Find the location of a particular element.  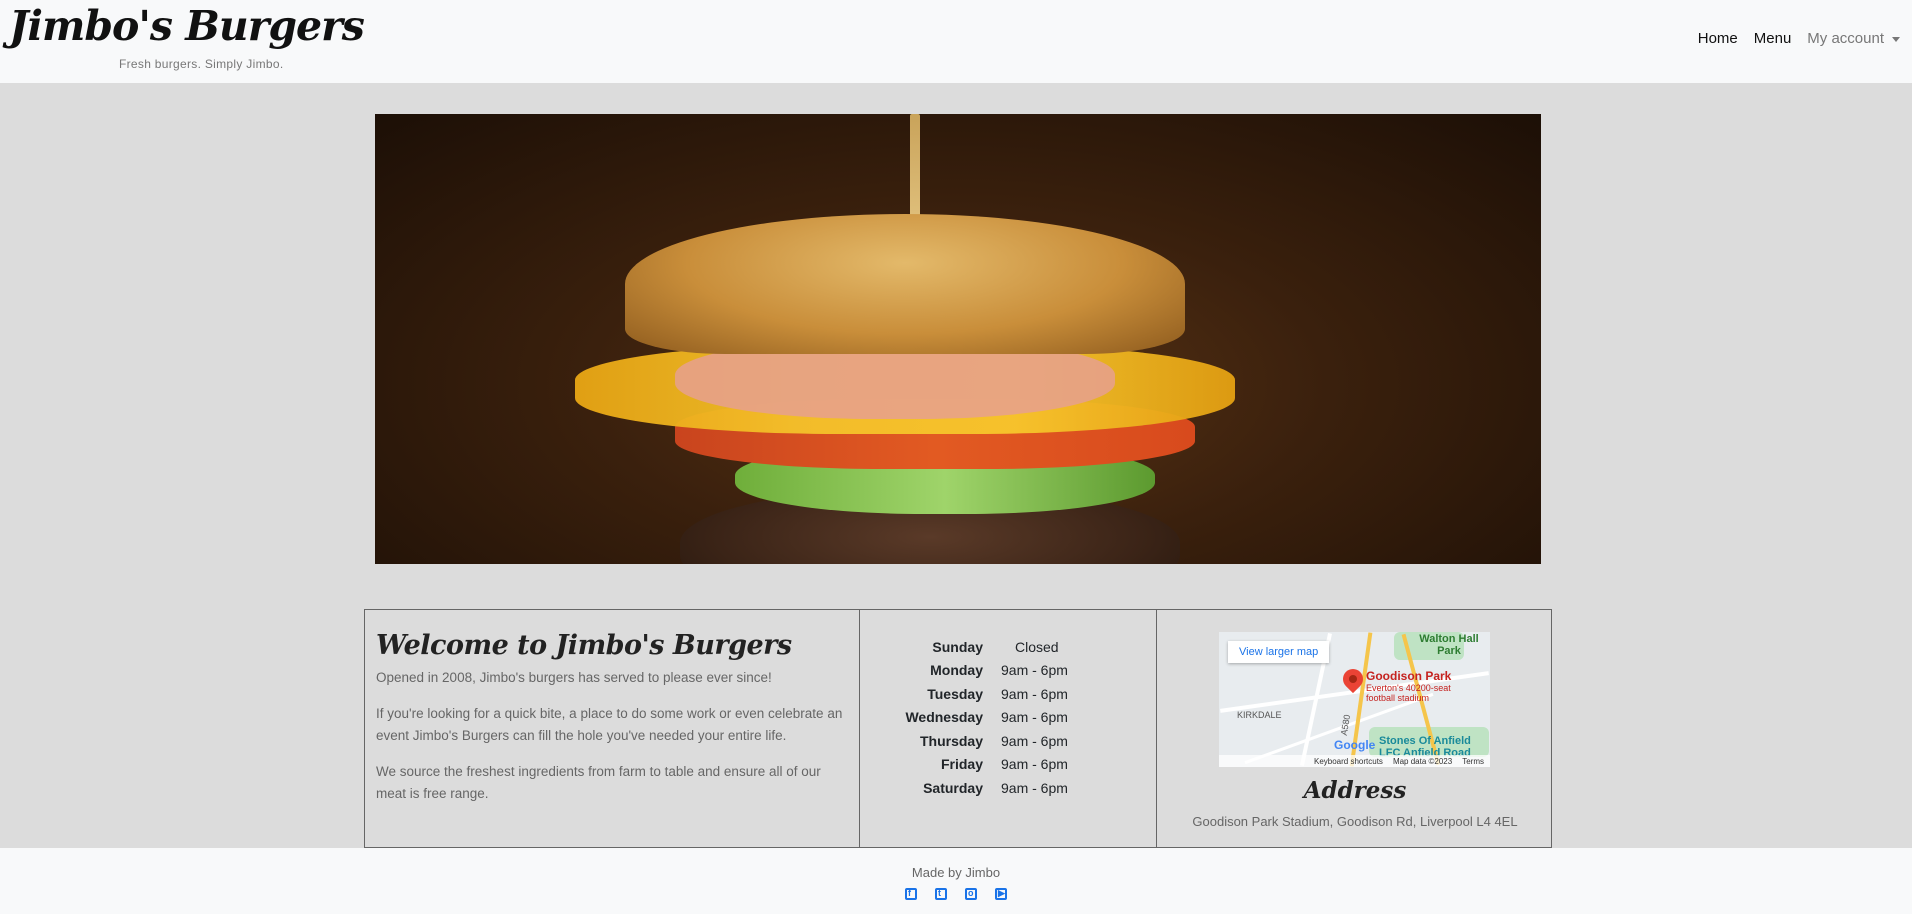

youtube-icon: ▶ is located at coordinates (1001, 894).